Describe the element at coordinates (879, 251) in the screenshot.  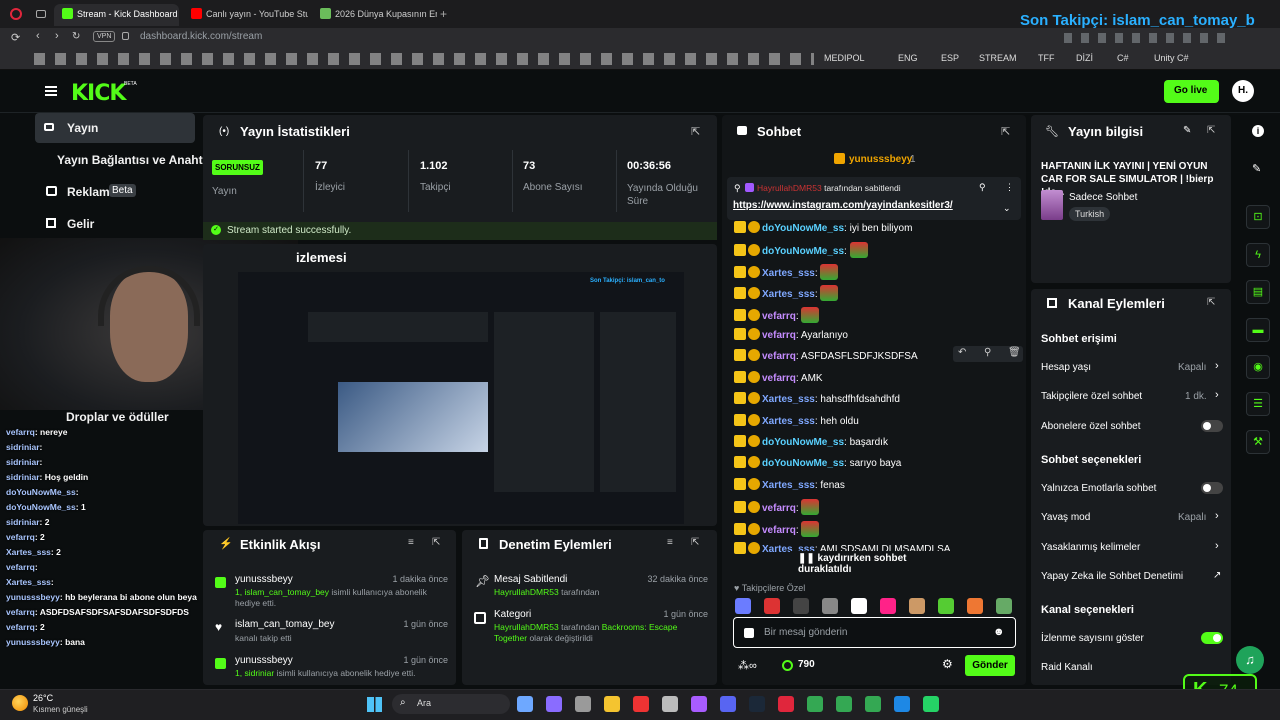
I see `chat-message: doYouNowMe_ss:` at that location.